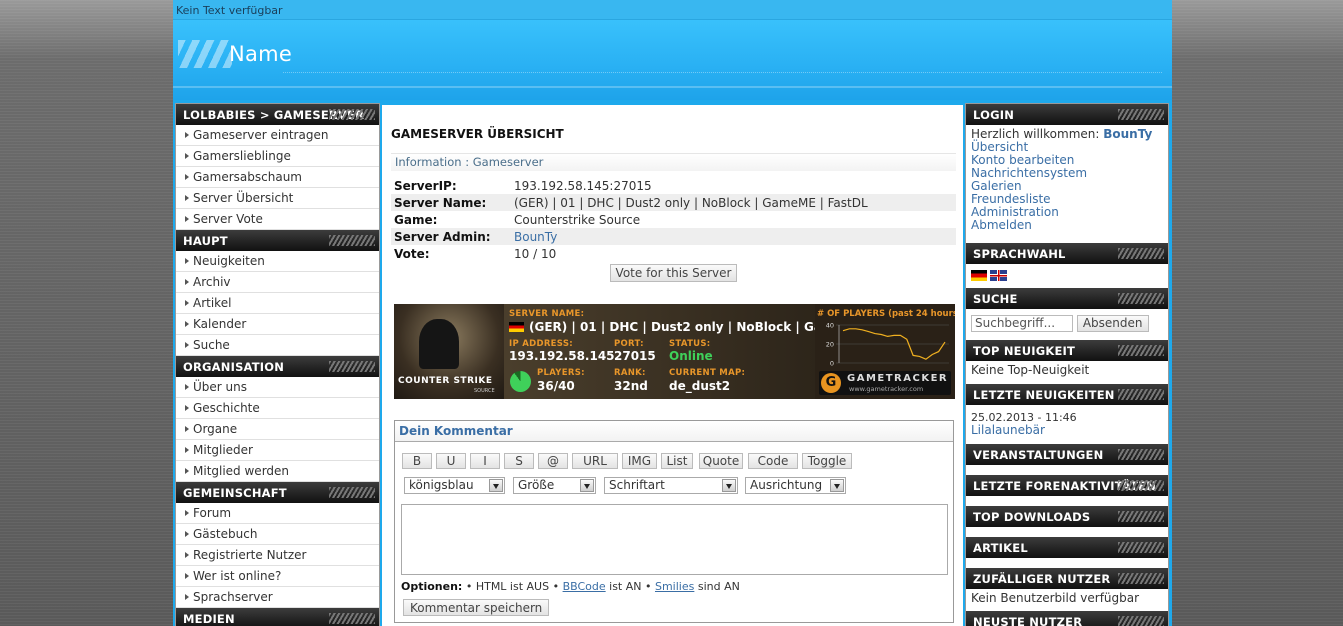 This screenshot has height=626, width=1343. I want to click on save-comment-button: Kommentar speichern, so click(476, 607).